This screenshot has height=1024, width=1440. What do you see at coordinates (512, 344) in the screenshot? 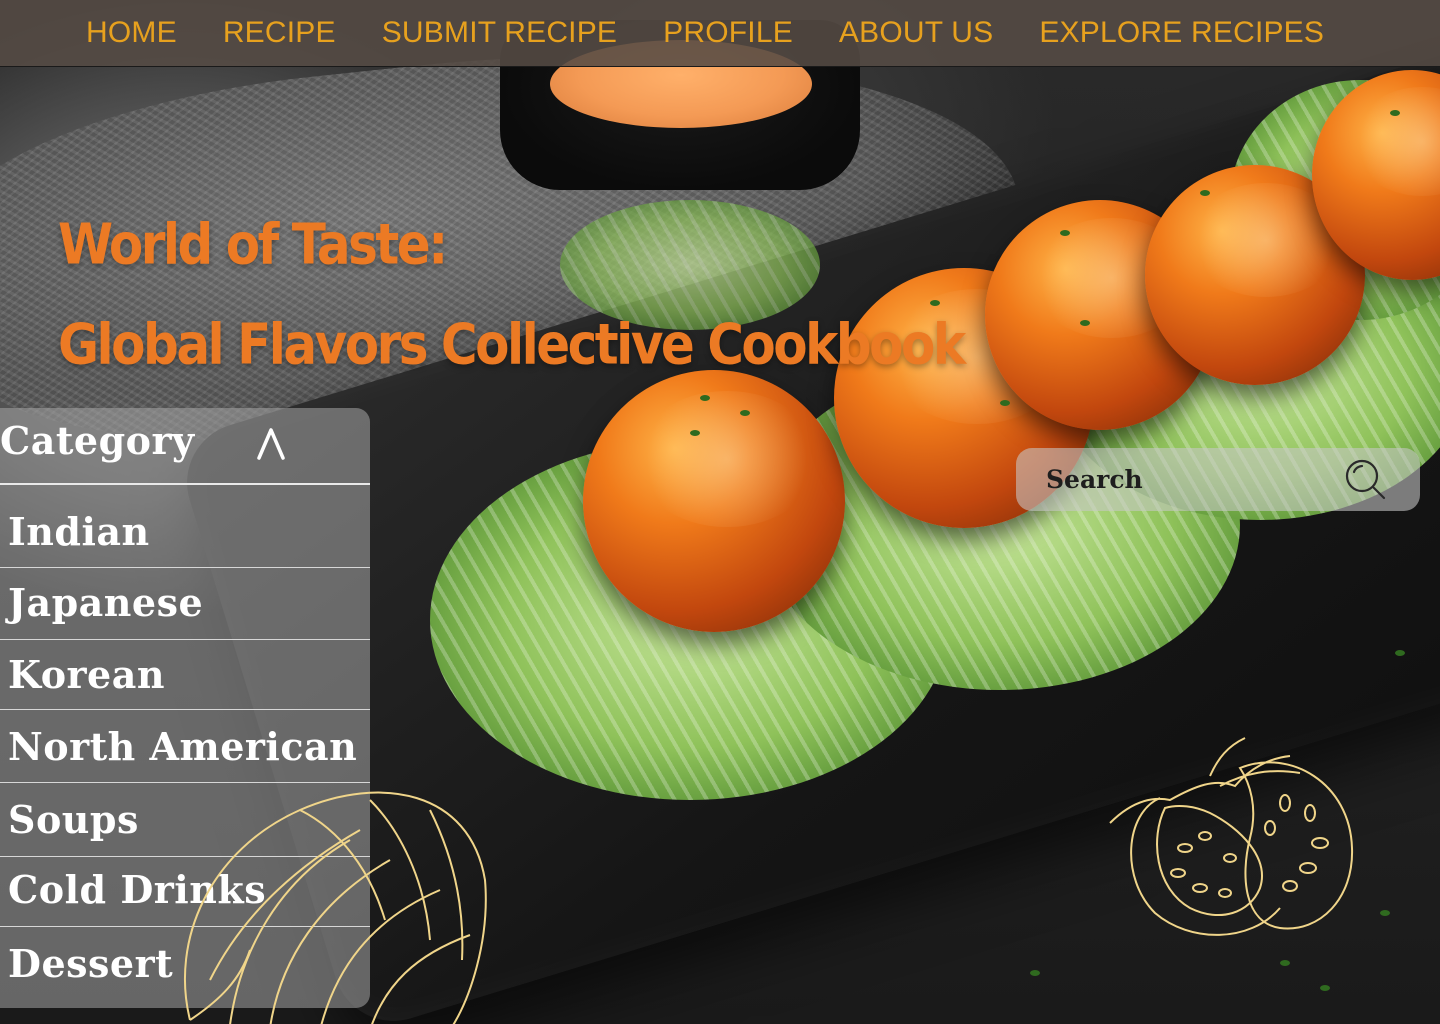
I see `hero-title-line-2: Global Flavors Collective Cookbook` at bounding box center [512, 344].